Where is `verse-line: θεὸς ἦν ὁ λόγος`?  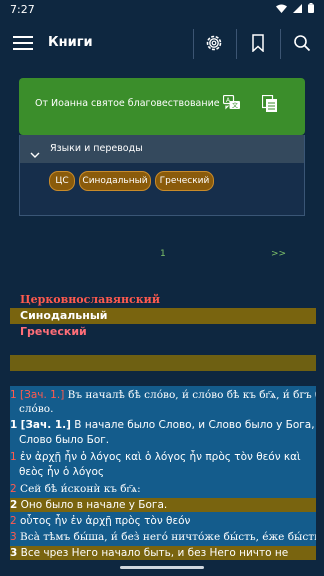 verse-line: θεὸς ἦν ὁ λόγος is located at coordinates (171, 472).